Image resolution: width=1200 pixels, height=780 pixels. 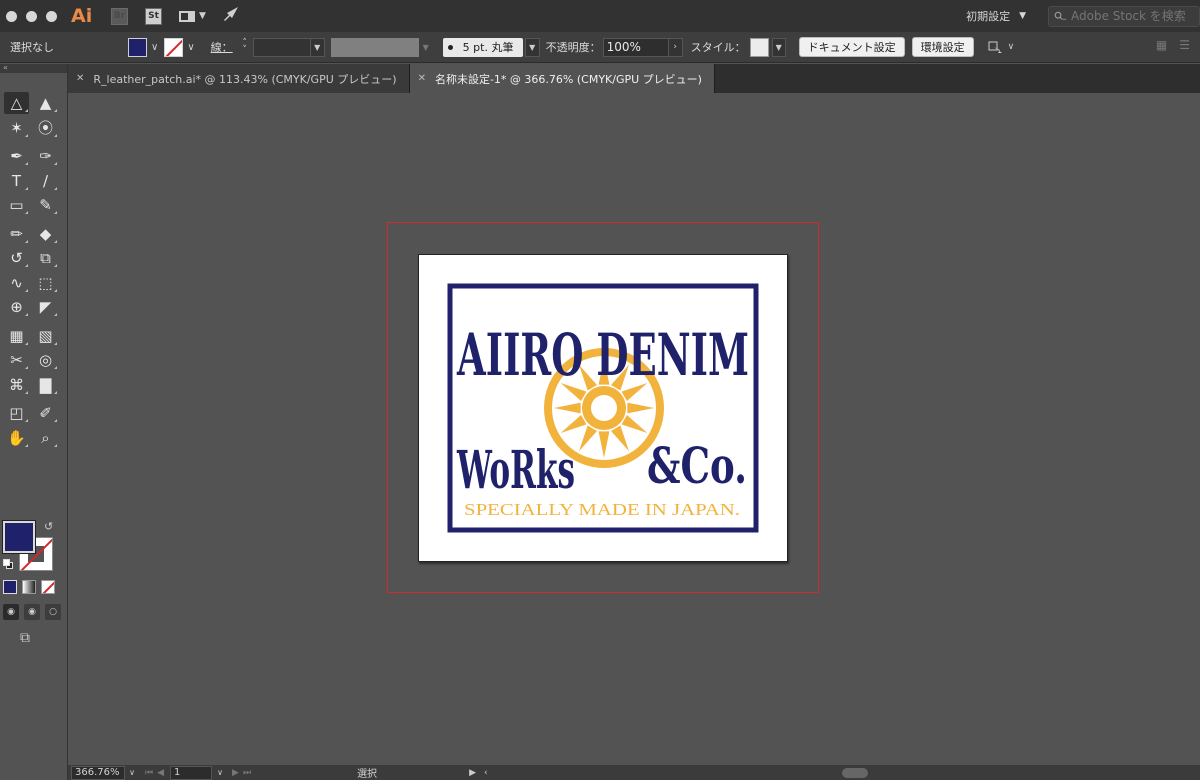 I want to click on shaper-tool-icon: ✏, so click(x=16, y=234).